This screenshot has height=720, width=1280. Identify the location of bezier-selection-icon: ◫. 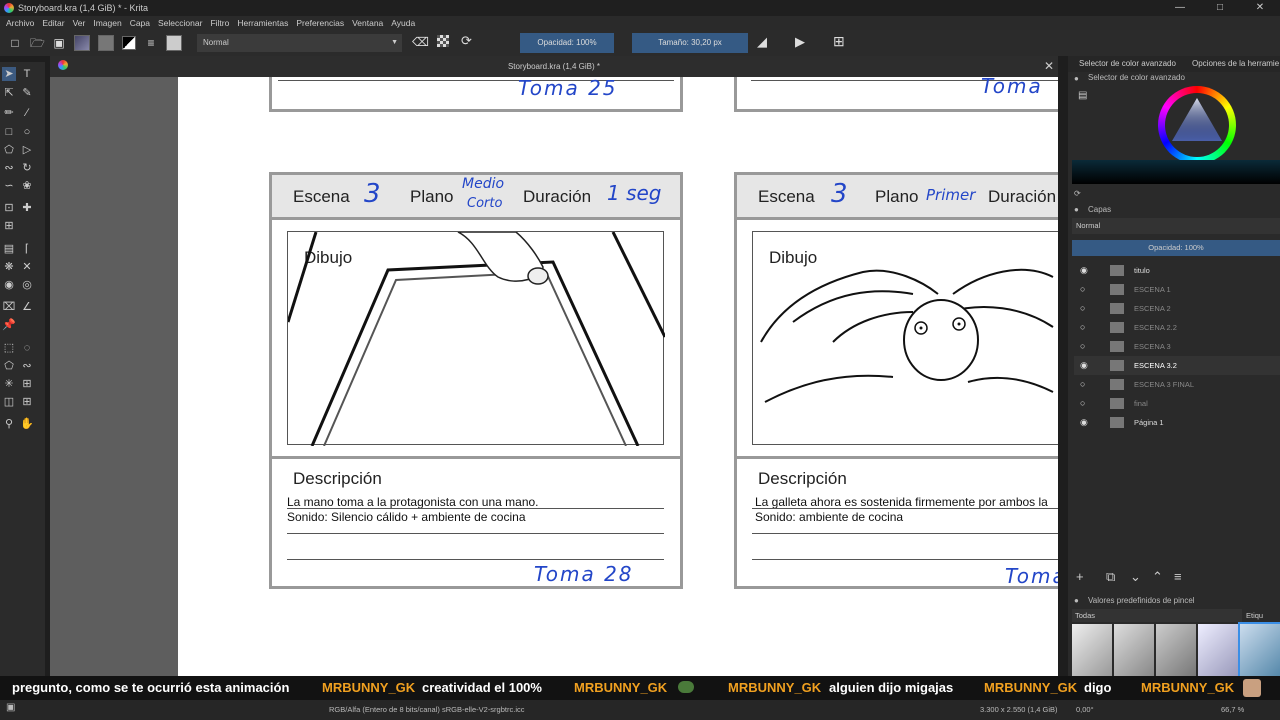
(9, 402).